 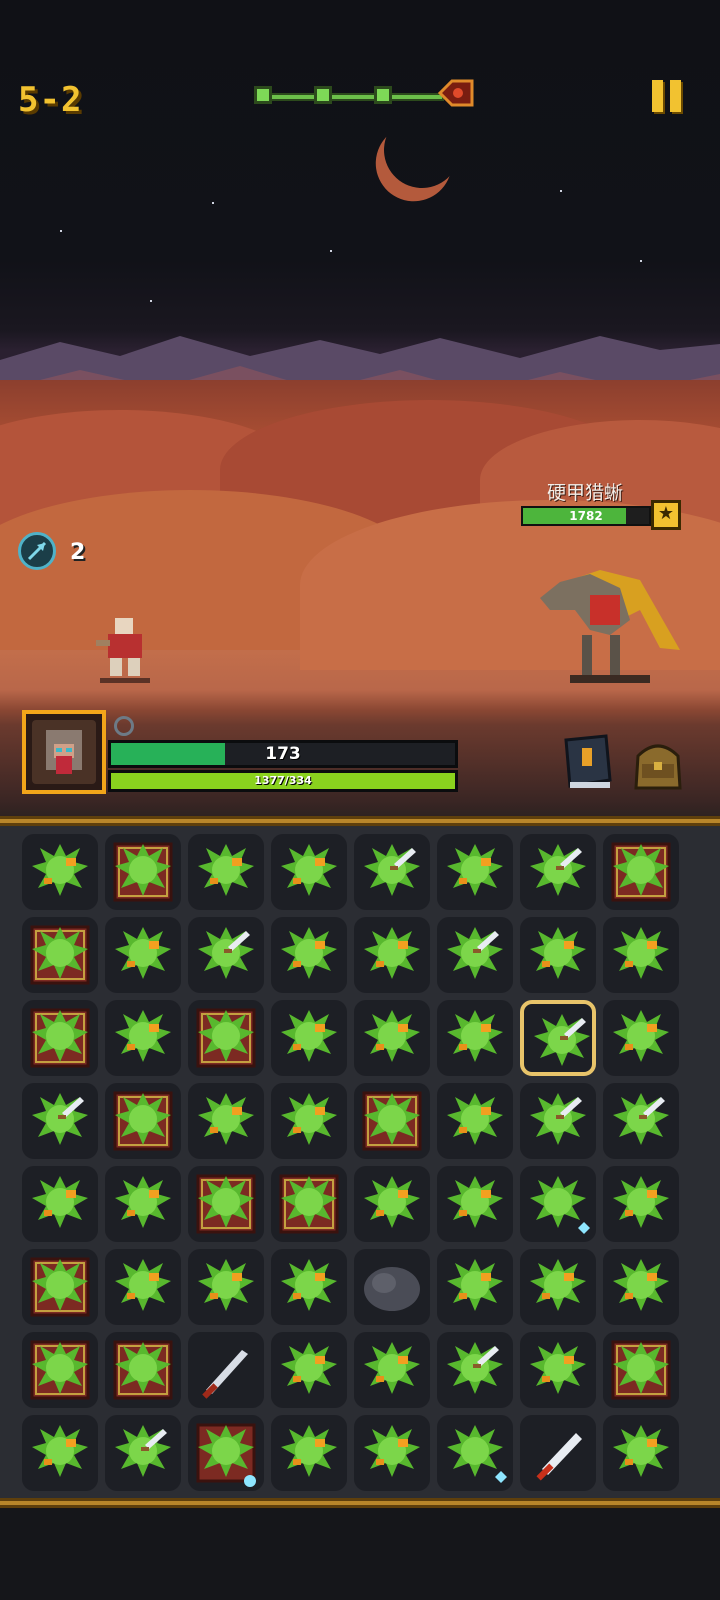 What do you see at coordinates (558, 1453) in the screenshot?
I see `board-tile-sword` at bounding box center [558, 1453].